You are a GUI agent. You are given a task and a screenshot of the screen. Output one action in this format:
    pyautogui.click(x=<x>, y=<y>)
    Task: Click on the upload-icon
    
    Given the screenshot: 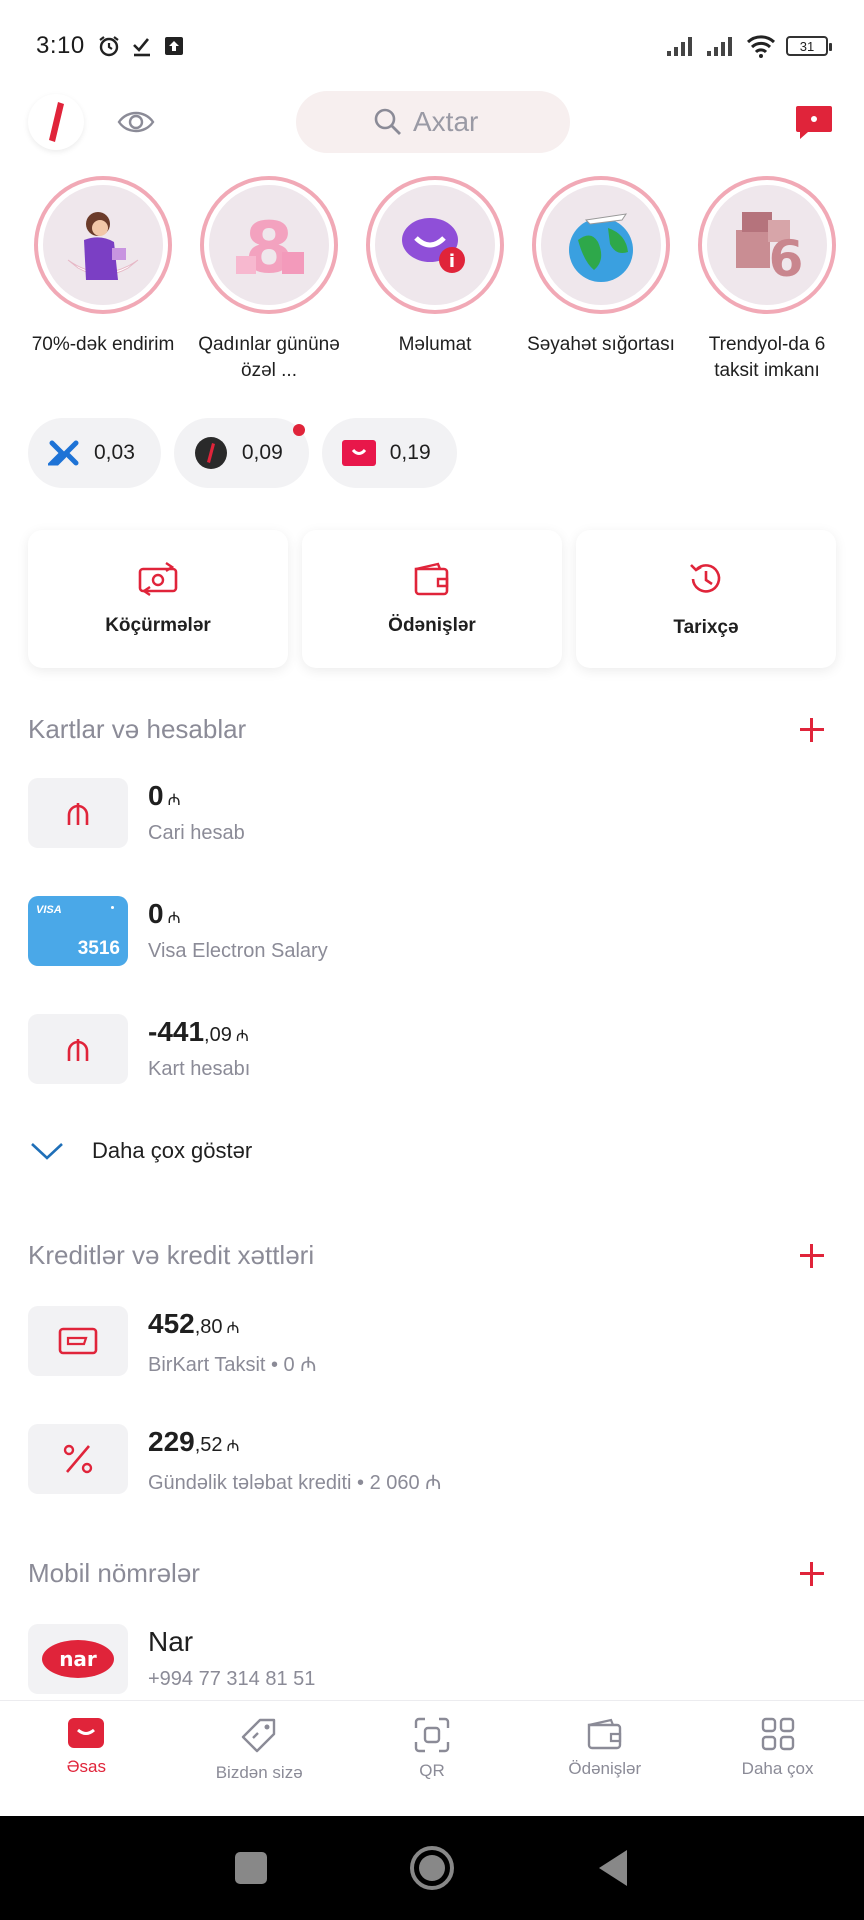 What is the action you would take?
    pyautogui.click(x=173, y=46)
    